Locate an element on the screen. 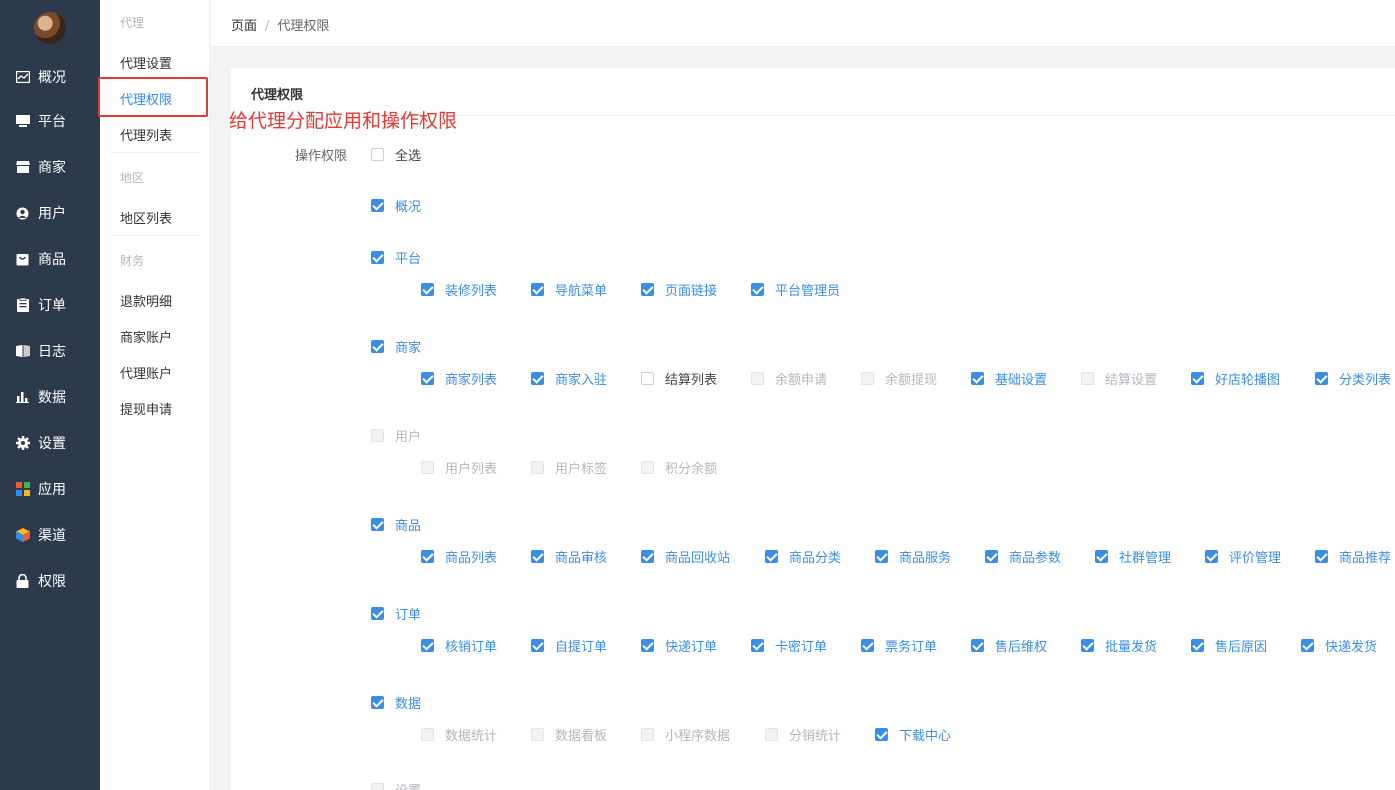 The image size is (1395, 790). perm-merchant-child-checkbox: 商家列表 is located at coordinates (459, 378).